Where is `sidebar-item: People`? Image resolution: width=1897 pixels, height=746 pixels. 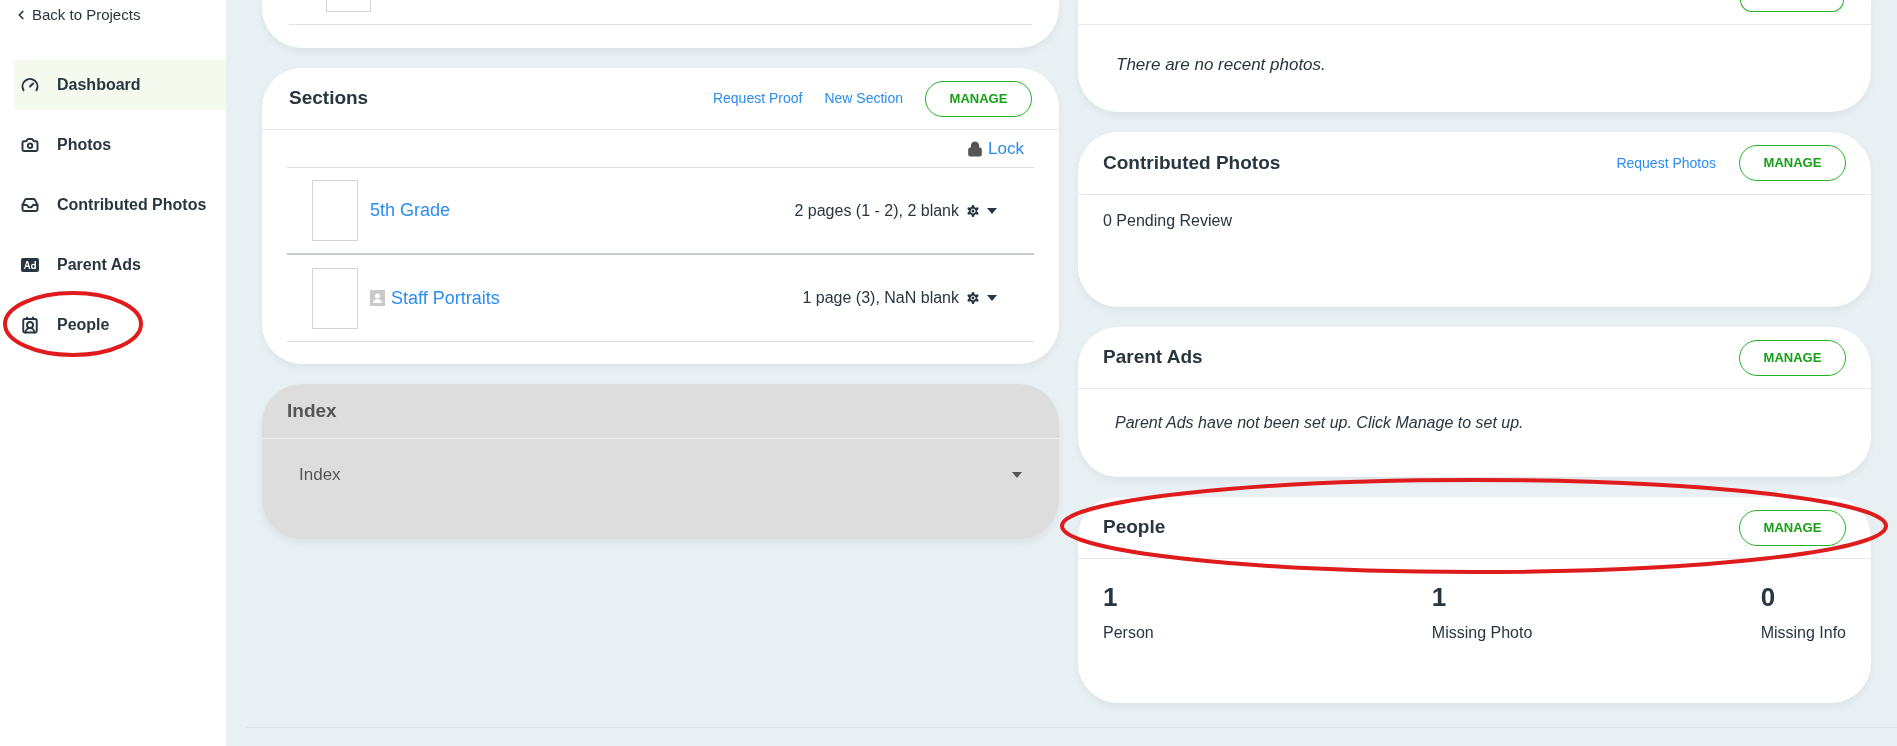
sidebar-item: People is located at coordinates (120, 324).